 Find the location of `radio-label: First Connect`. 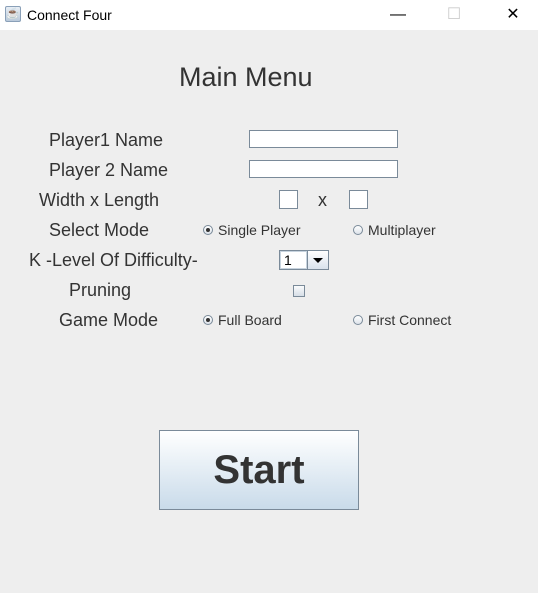

radio-label: First Connect is located at coordinates (410, 320).